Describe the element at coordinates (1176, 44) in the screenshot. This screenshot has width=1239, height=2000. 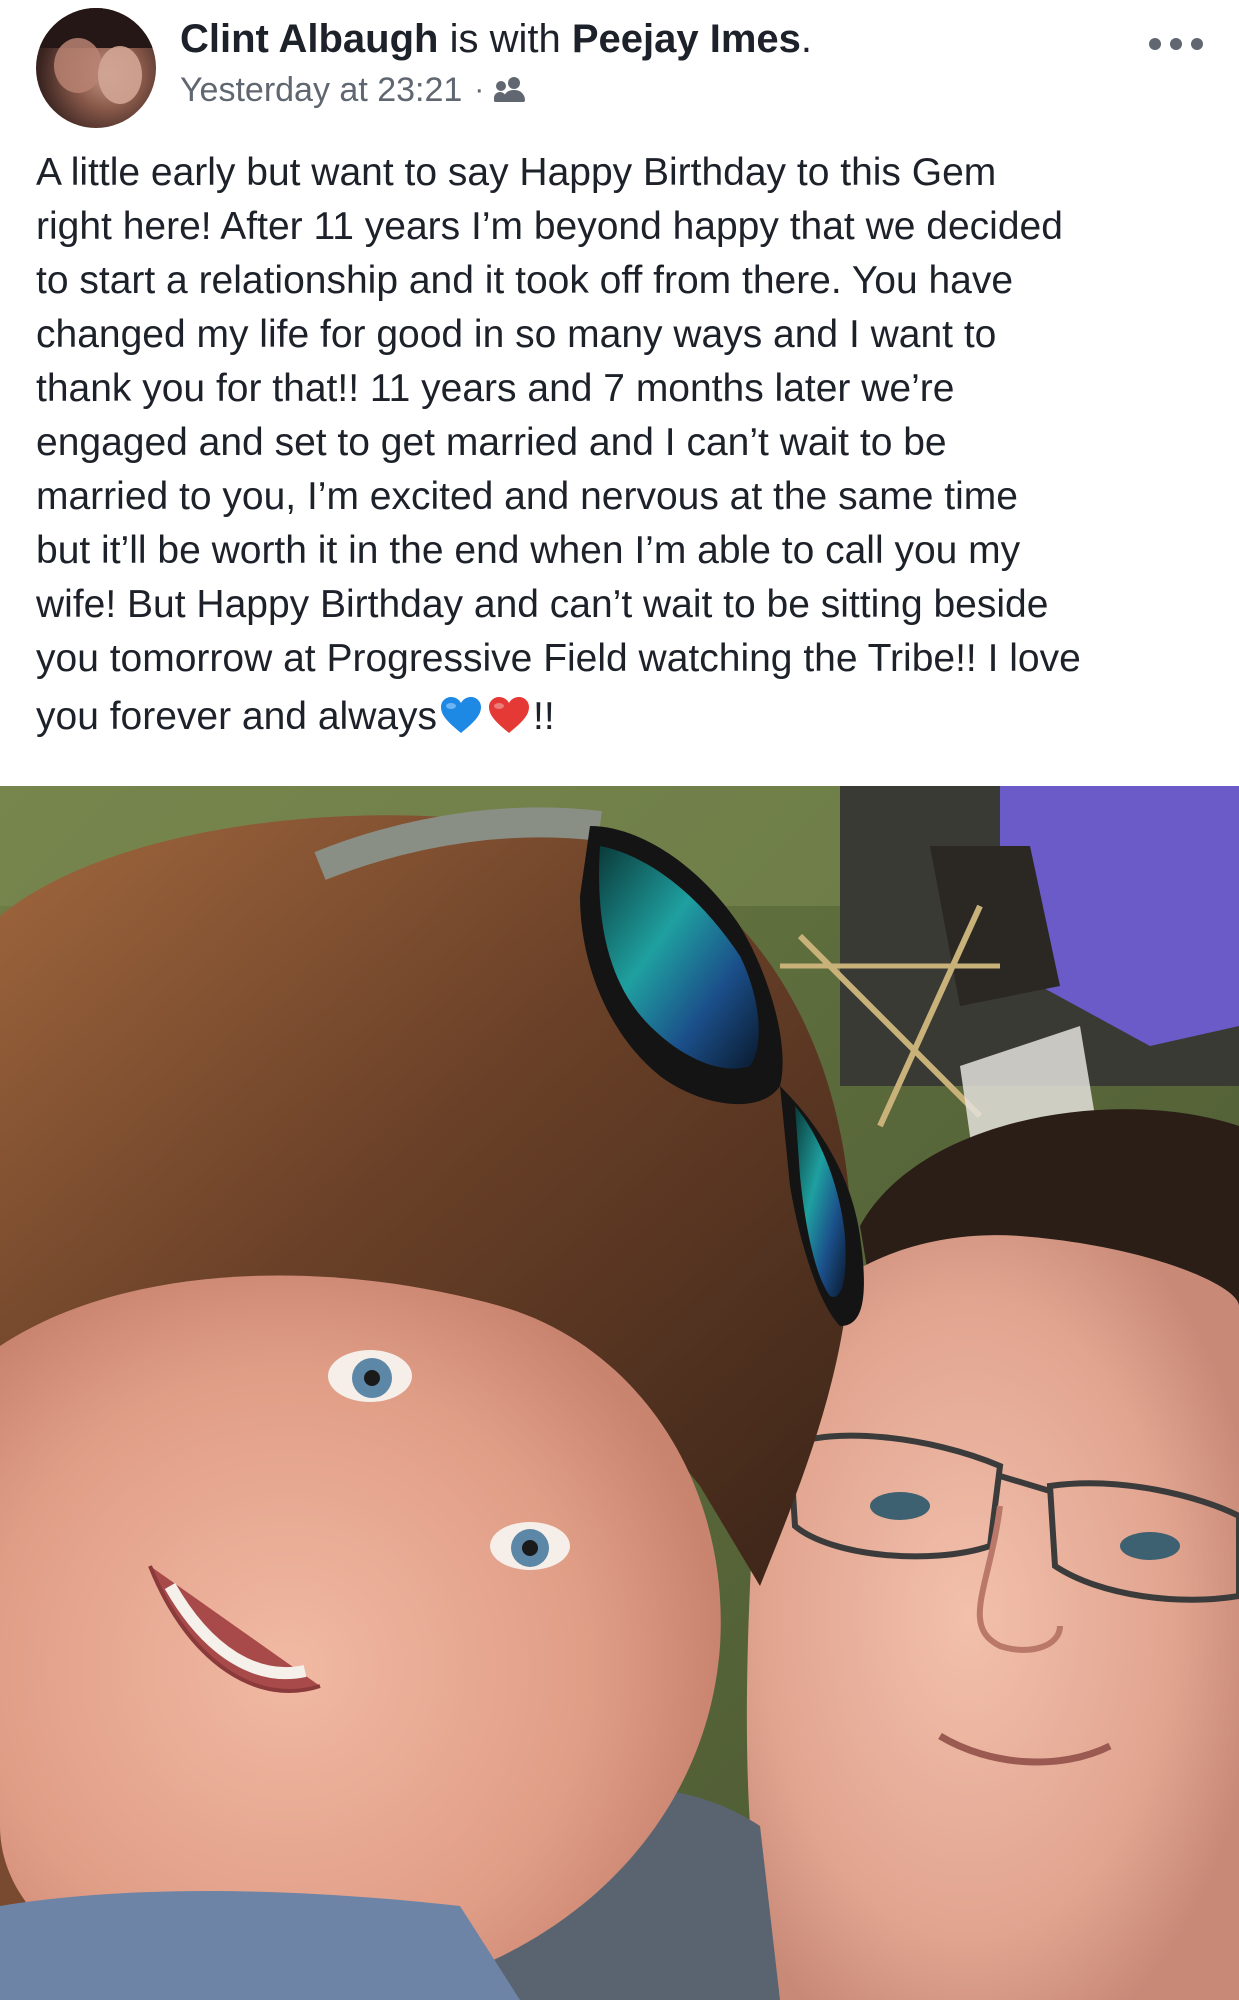
I see `more-options-icon` at that location.